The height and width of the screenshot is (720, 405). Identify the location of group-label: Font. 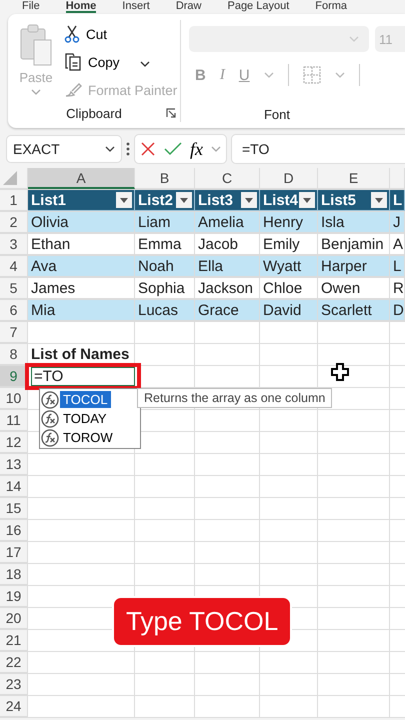
(277, 114).